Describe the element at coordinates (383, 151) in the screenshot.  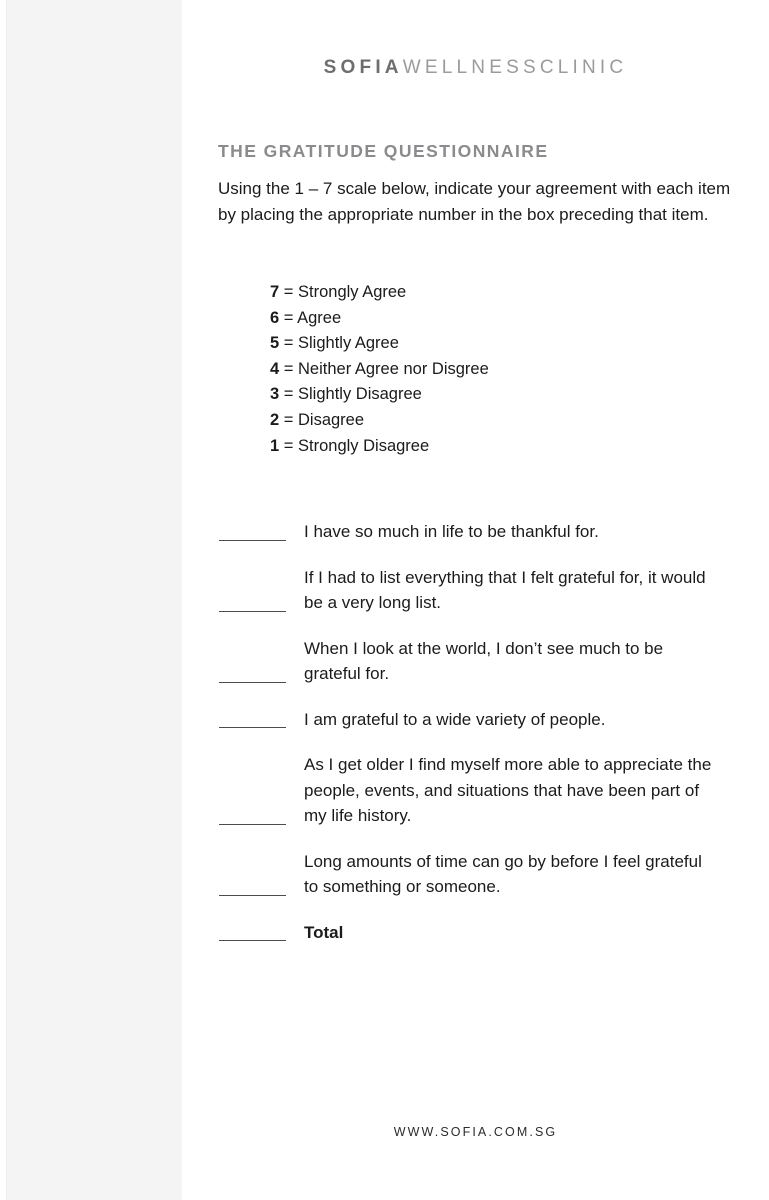
I see `page-title: THE GRATITUDE QUESTIONNAIRE` at that location.